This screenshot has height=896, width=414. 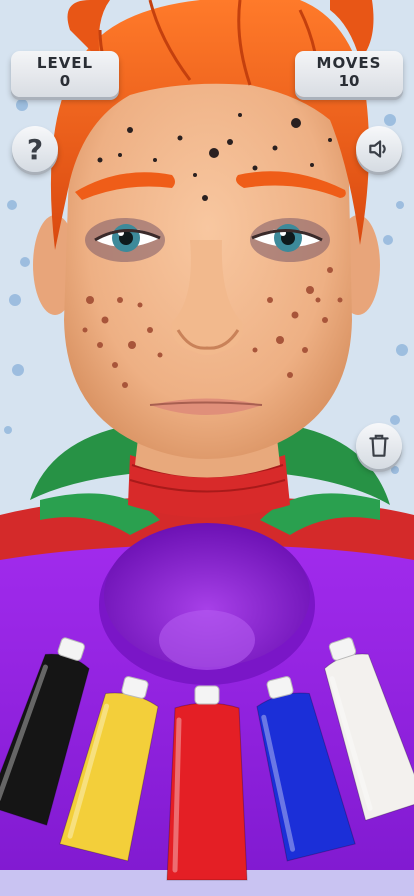 I want to click on tube-cap, so click(x=207, y=695).